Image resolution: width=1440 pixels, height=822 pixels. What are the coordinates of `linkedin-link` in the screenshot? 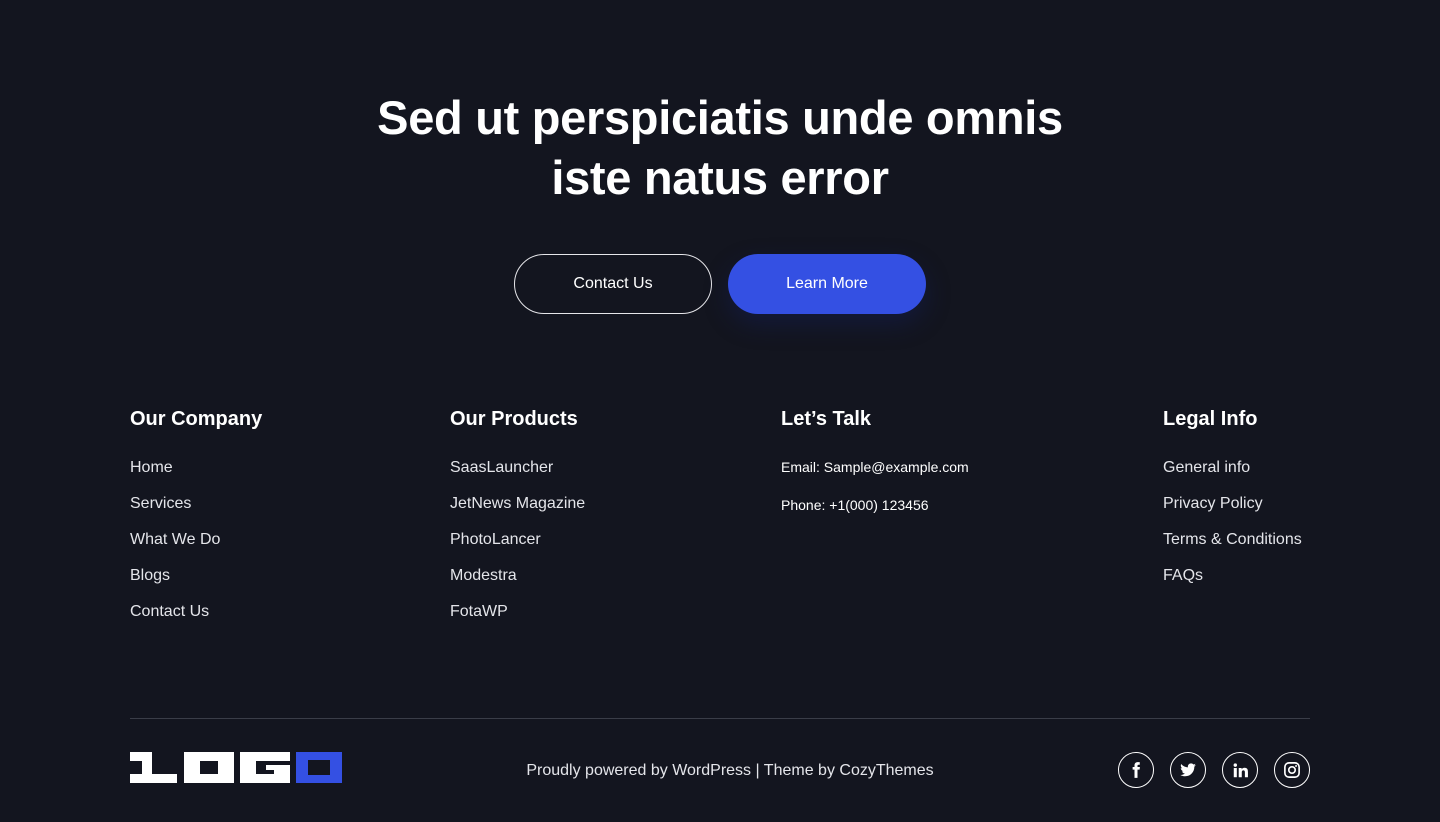 It's located at (1240, 770).